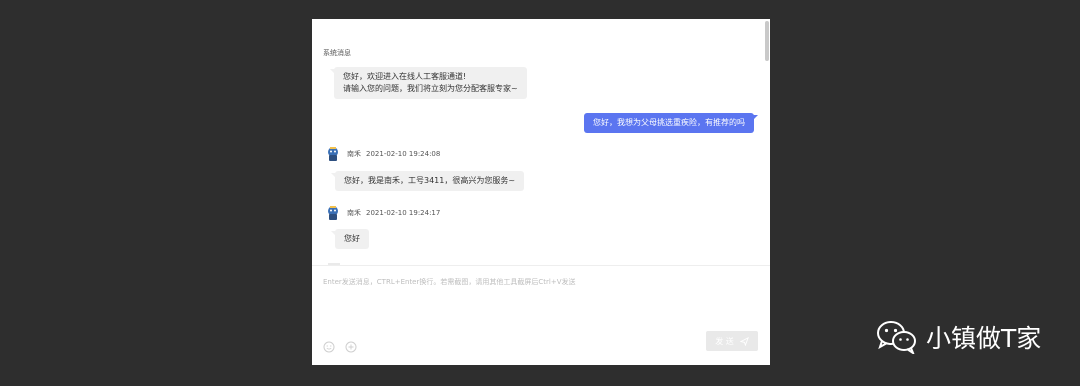  What do you see at coordinates (351, 347) in the screenshot?
I see `scissors-icon` at bounding box center [351, 347].